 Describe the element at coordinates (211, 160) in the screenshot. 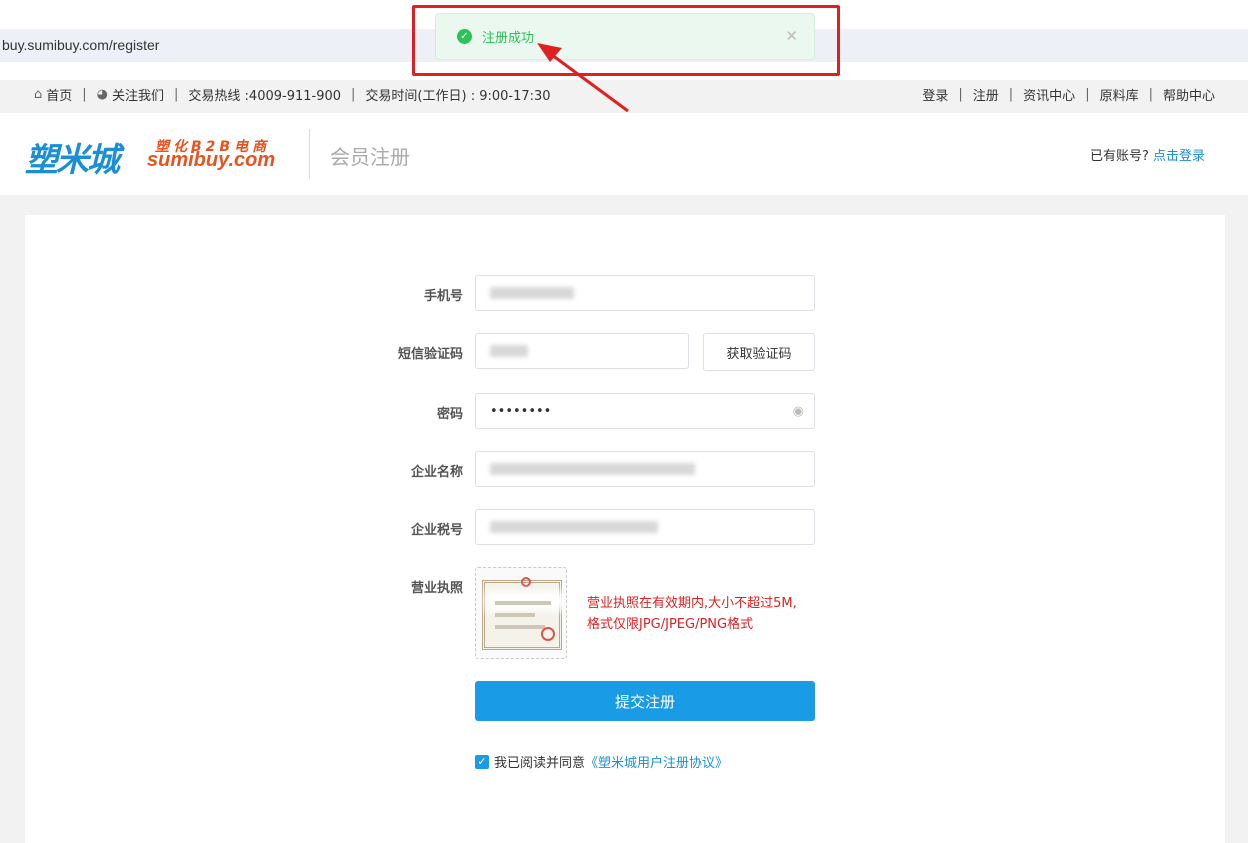

I see `logo-en: sumibuy.com` at that location.